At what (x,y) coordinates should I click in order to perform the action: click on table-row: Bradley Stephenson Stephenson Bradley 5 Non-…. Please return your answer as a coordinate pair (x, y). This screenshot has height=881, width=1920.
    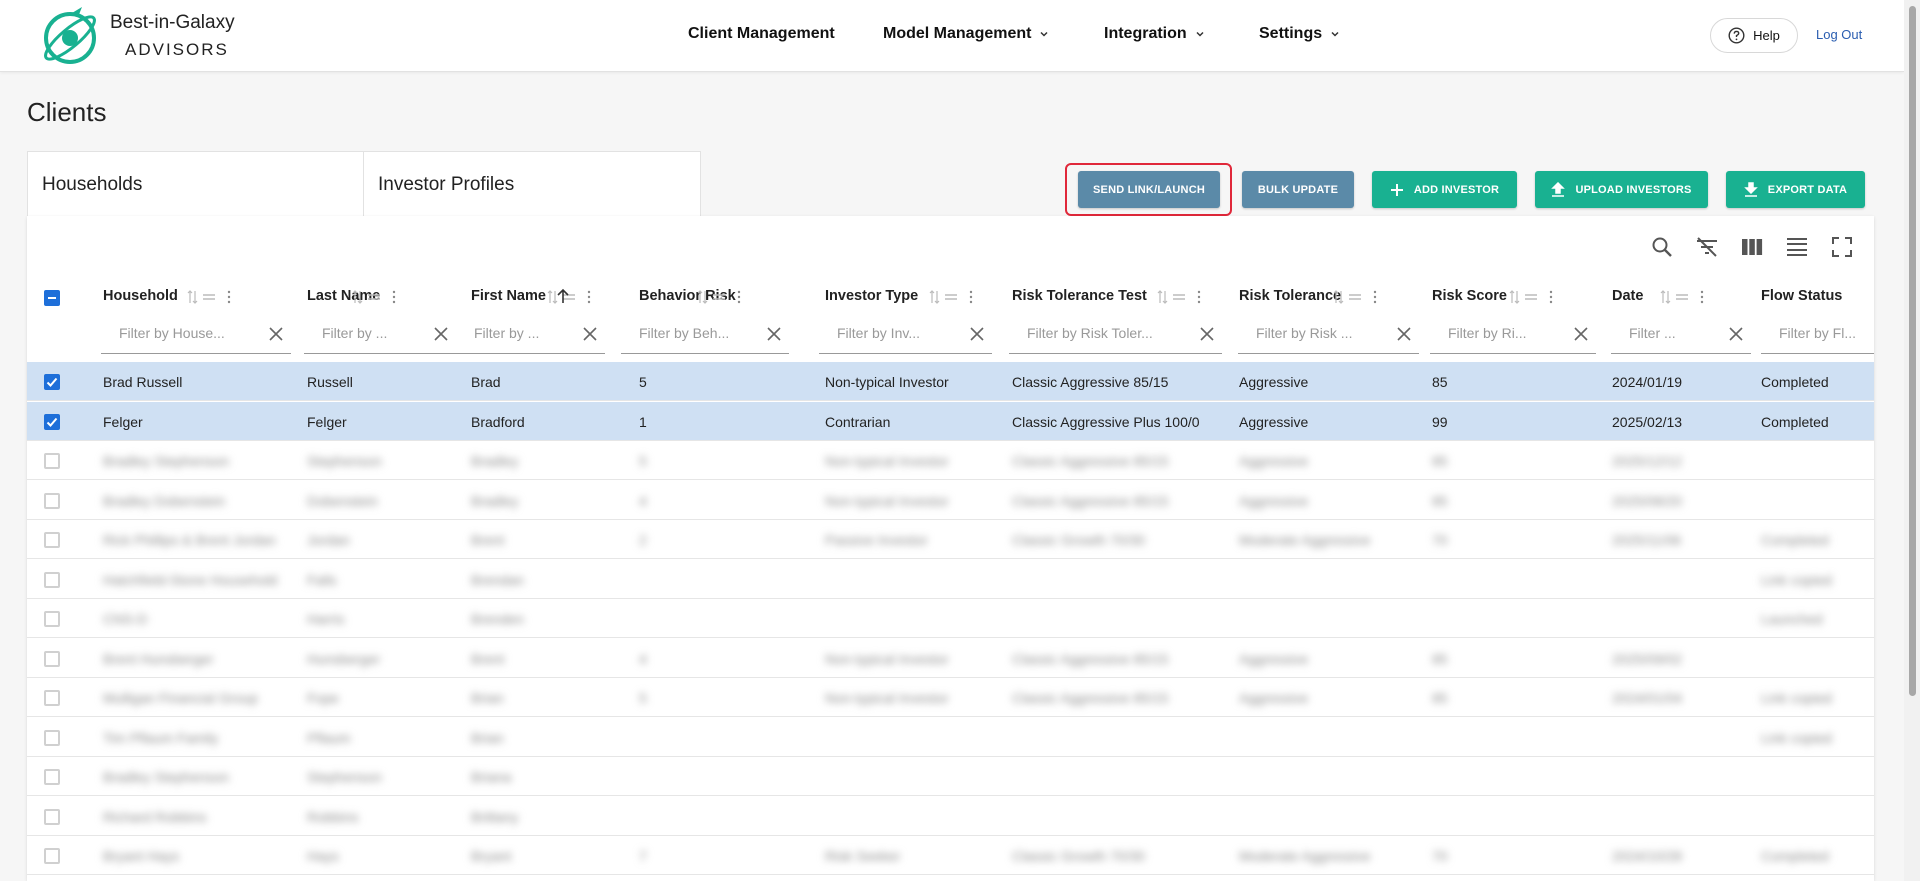
    Looking at the image, I should click on (950, 460).